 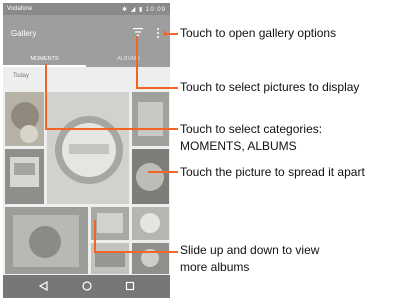 I want to click on app-bar: Gallery MOMENTS ALBUMS, so click(x=86, y=41).